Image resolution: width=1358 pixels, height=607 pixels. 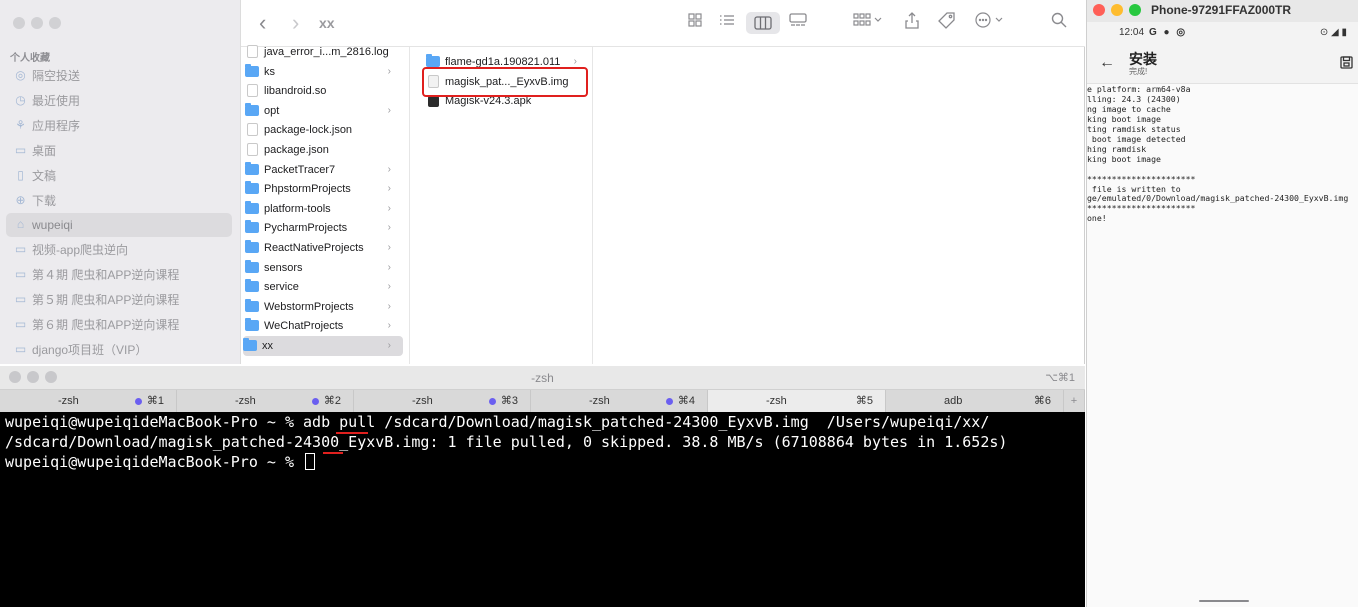 I want to click on sidebar-item: ▭ 桌面, so click(x=119, y=151).